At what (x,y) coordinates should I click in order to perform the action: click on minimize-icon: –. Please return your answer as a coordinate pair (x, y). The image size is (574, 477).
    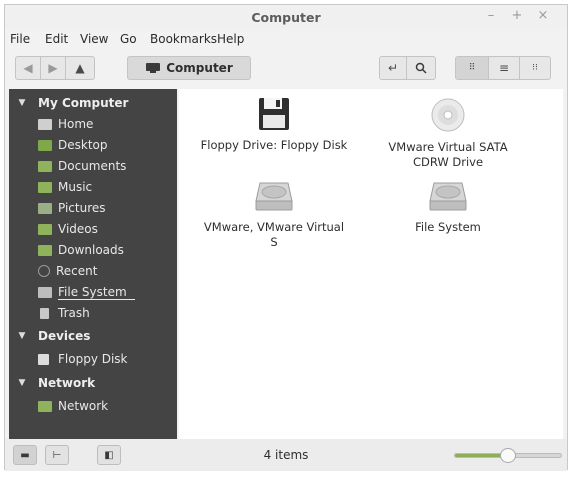
    Looking at the image, I should click on (491, 15).